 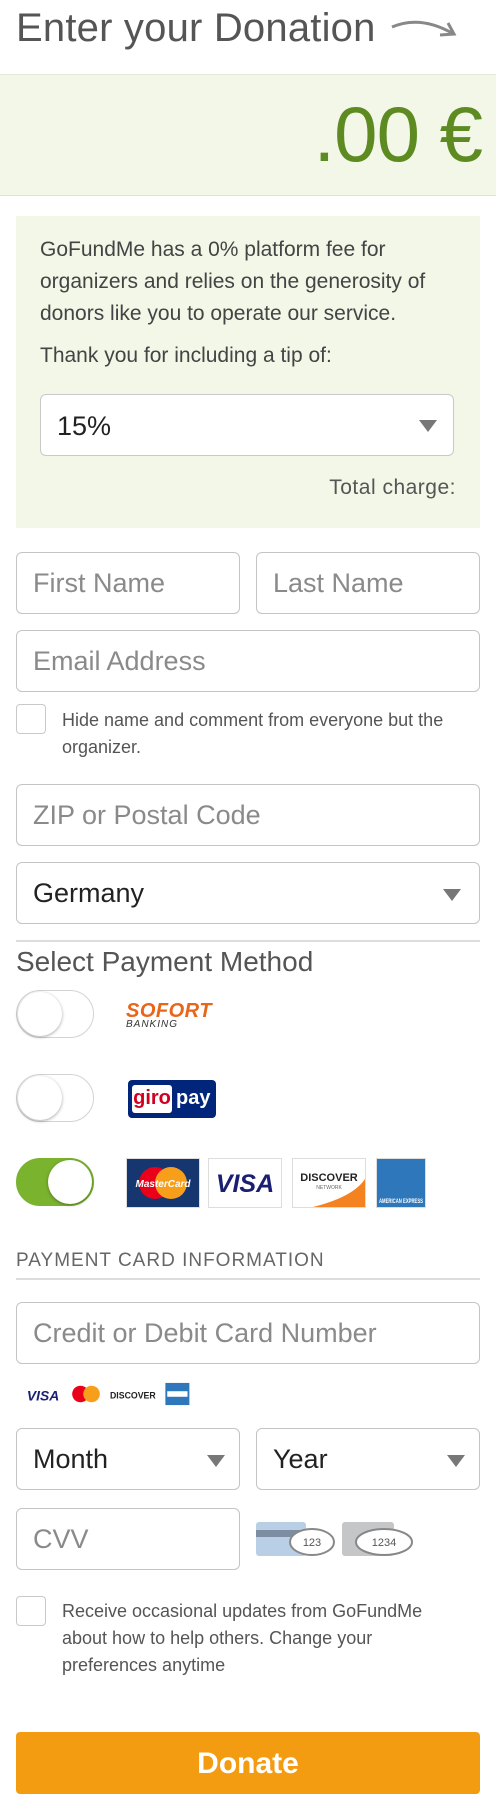 What do you see at coordinates (423, 28) in the screenshot?
I see `curved-arrow-icon` at bounding box center [423, 28].